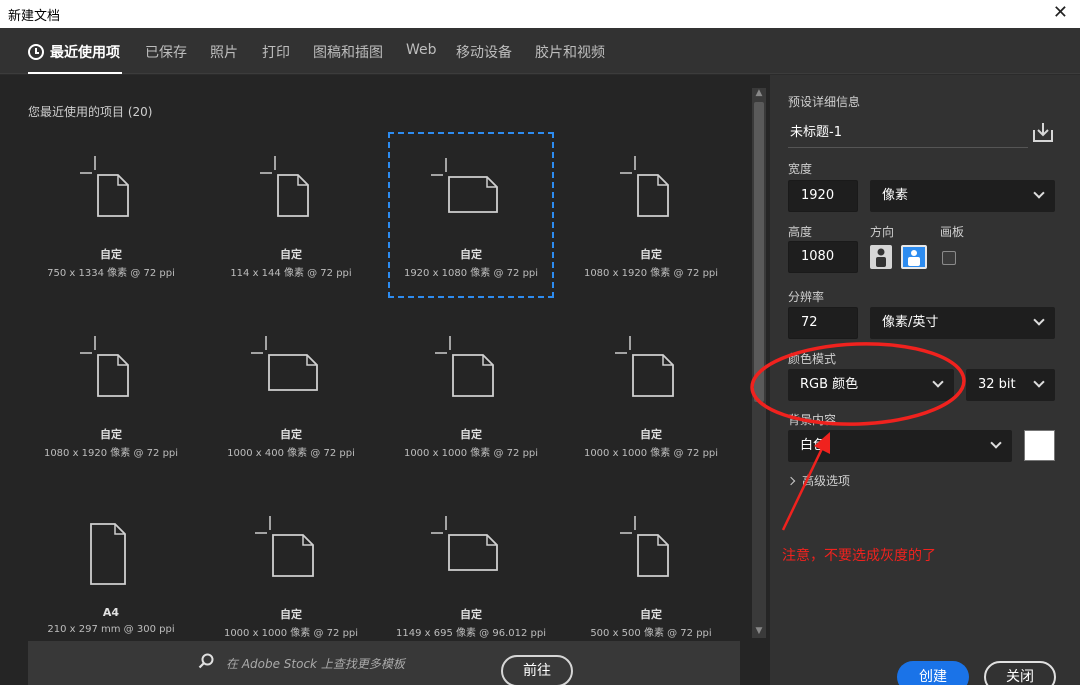 The width and height of the screenshot is (1080, 685). What do you see at coordinates (759, 94) in the screenshot?
I see `scroll-up-icon: ▲` at bounding box center [759, 94].